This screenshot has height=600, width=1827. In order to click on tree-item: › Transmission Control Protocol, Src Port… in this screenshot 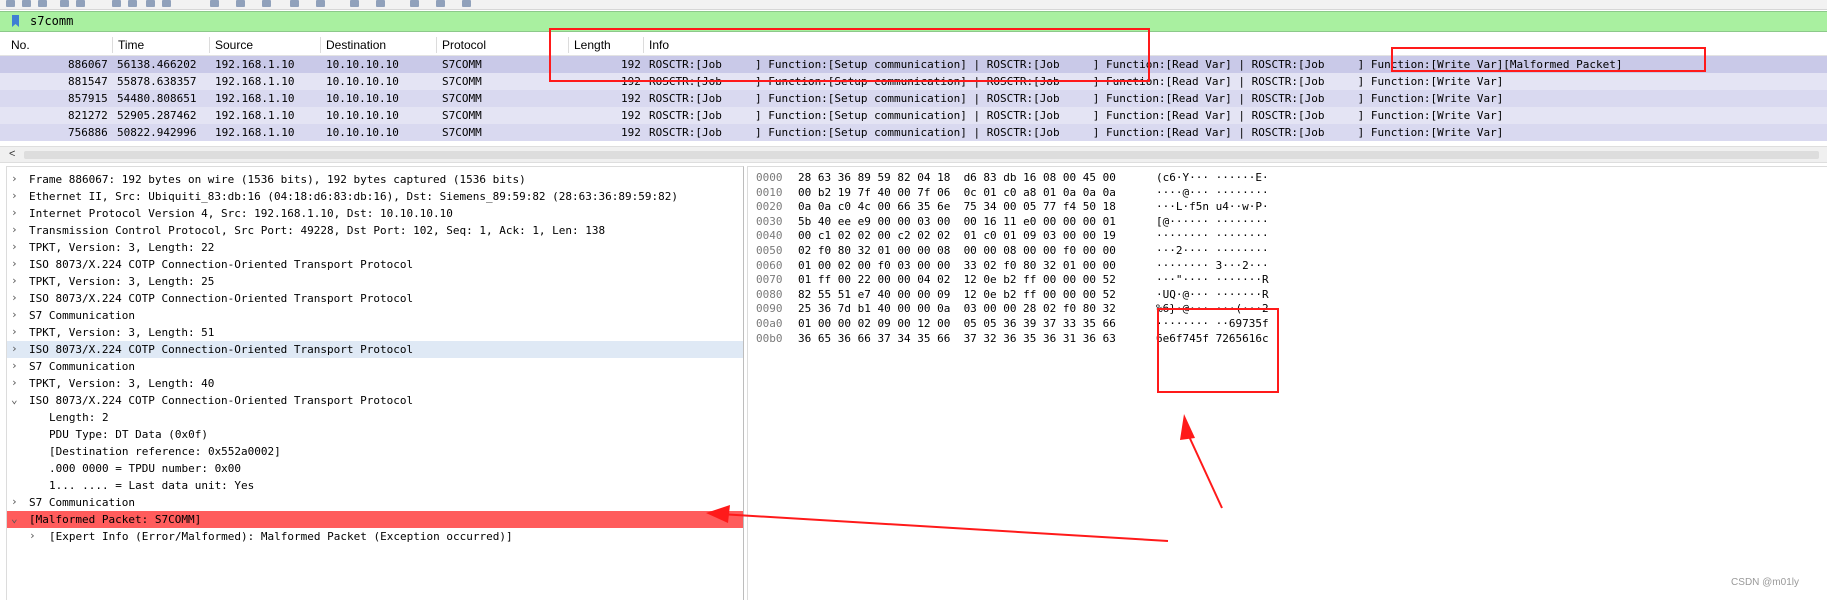, I will do `click(375, 230)`.